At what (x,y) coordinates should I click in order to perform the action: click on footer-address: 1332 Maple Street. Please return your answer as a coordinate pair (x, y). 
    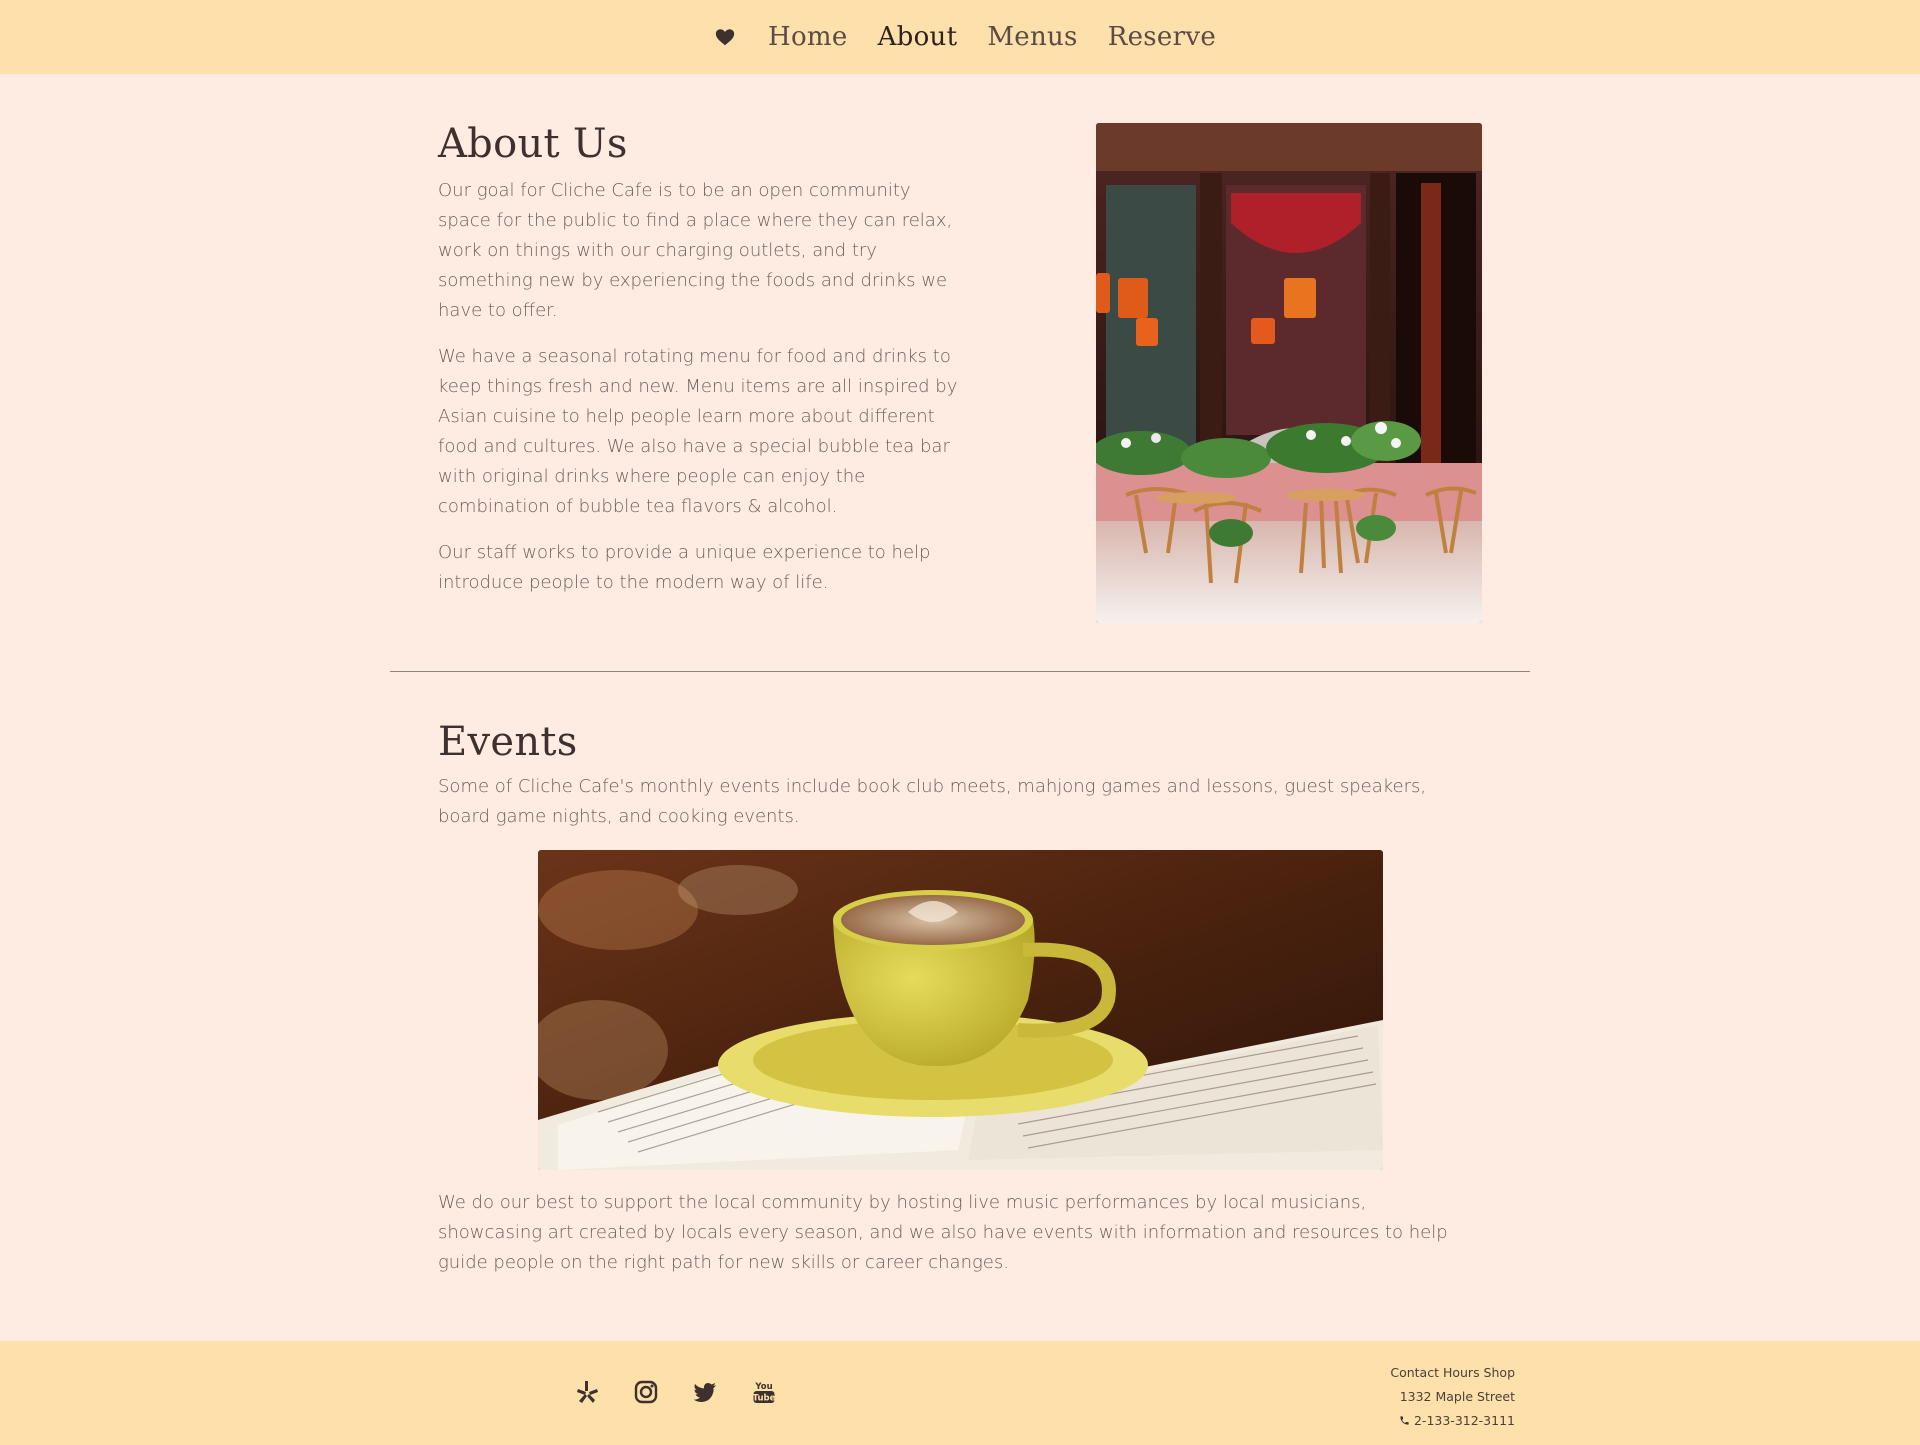
    Looking at the image, I should click on (1457, 1396).